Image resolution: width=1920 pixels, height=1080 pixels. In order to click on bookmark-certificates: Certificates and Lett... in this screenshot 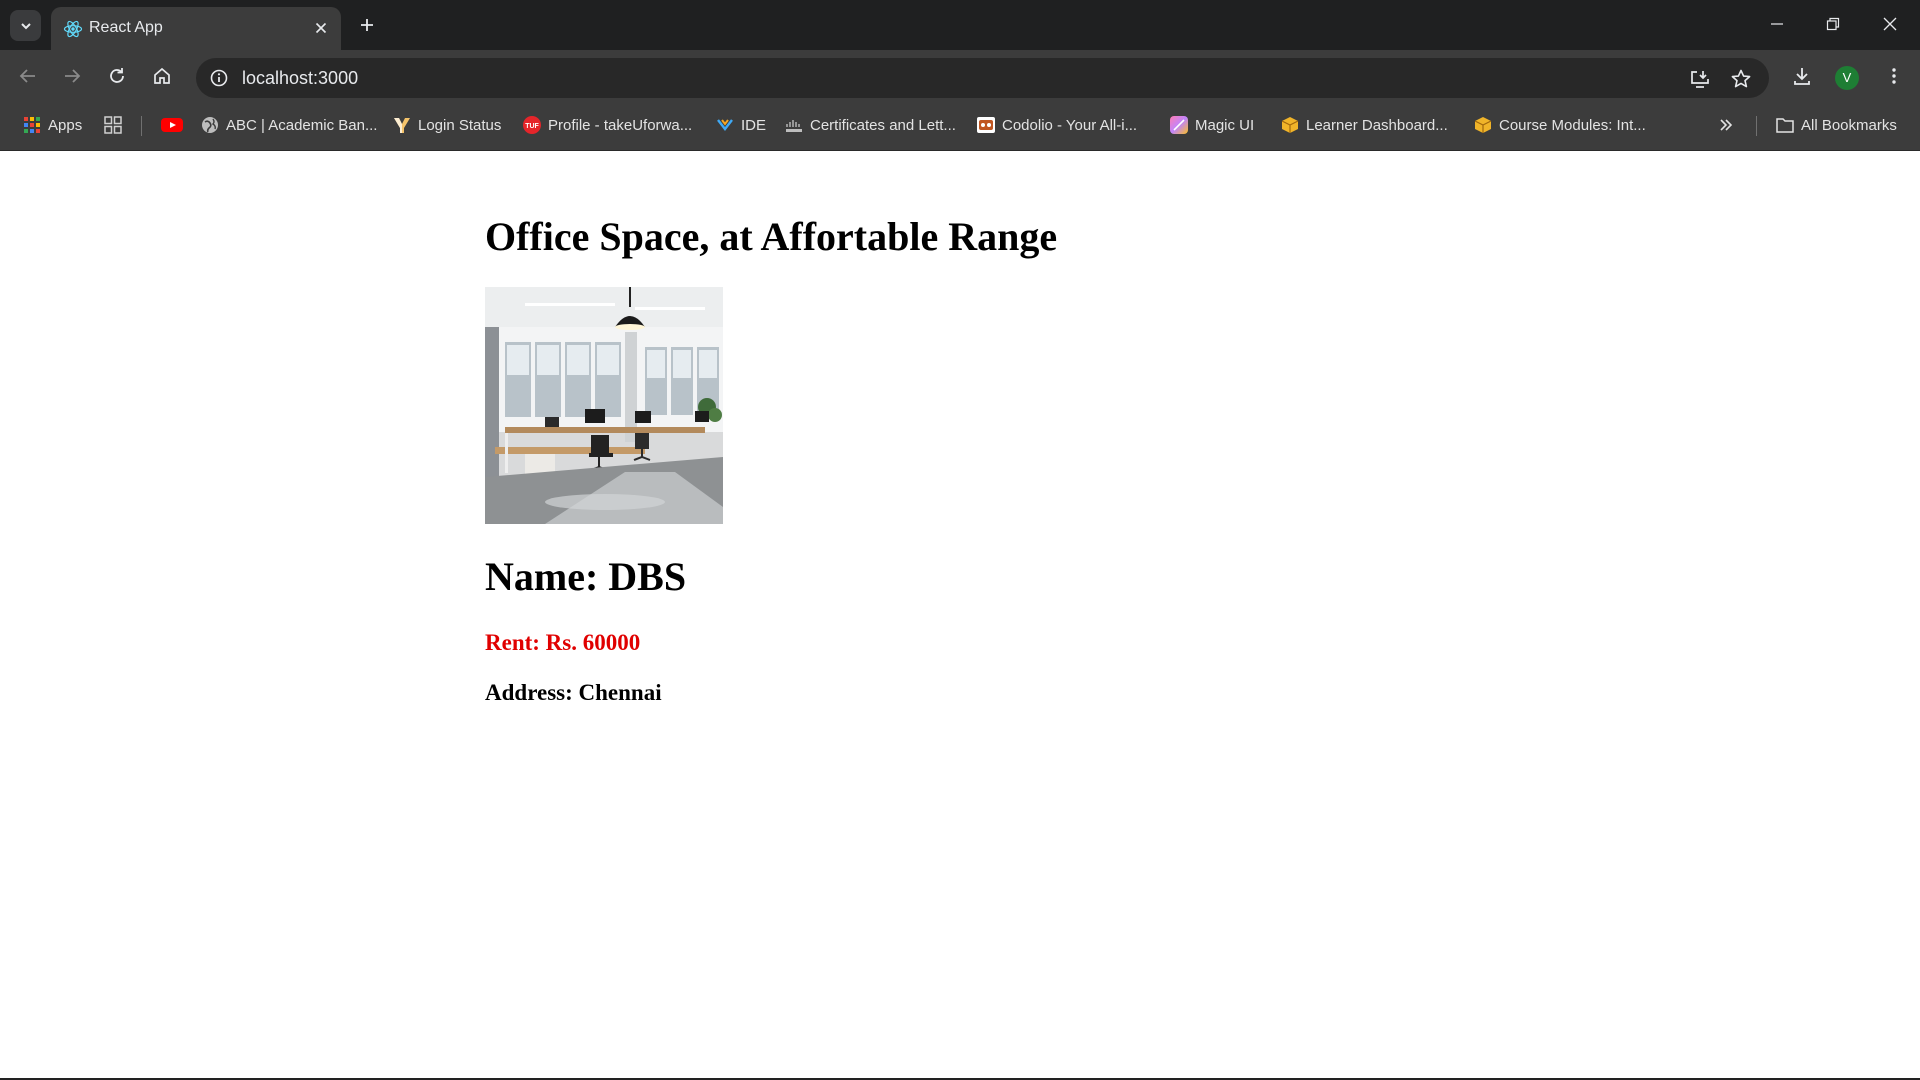, I will do `click(870, 125)`.